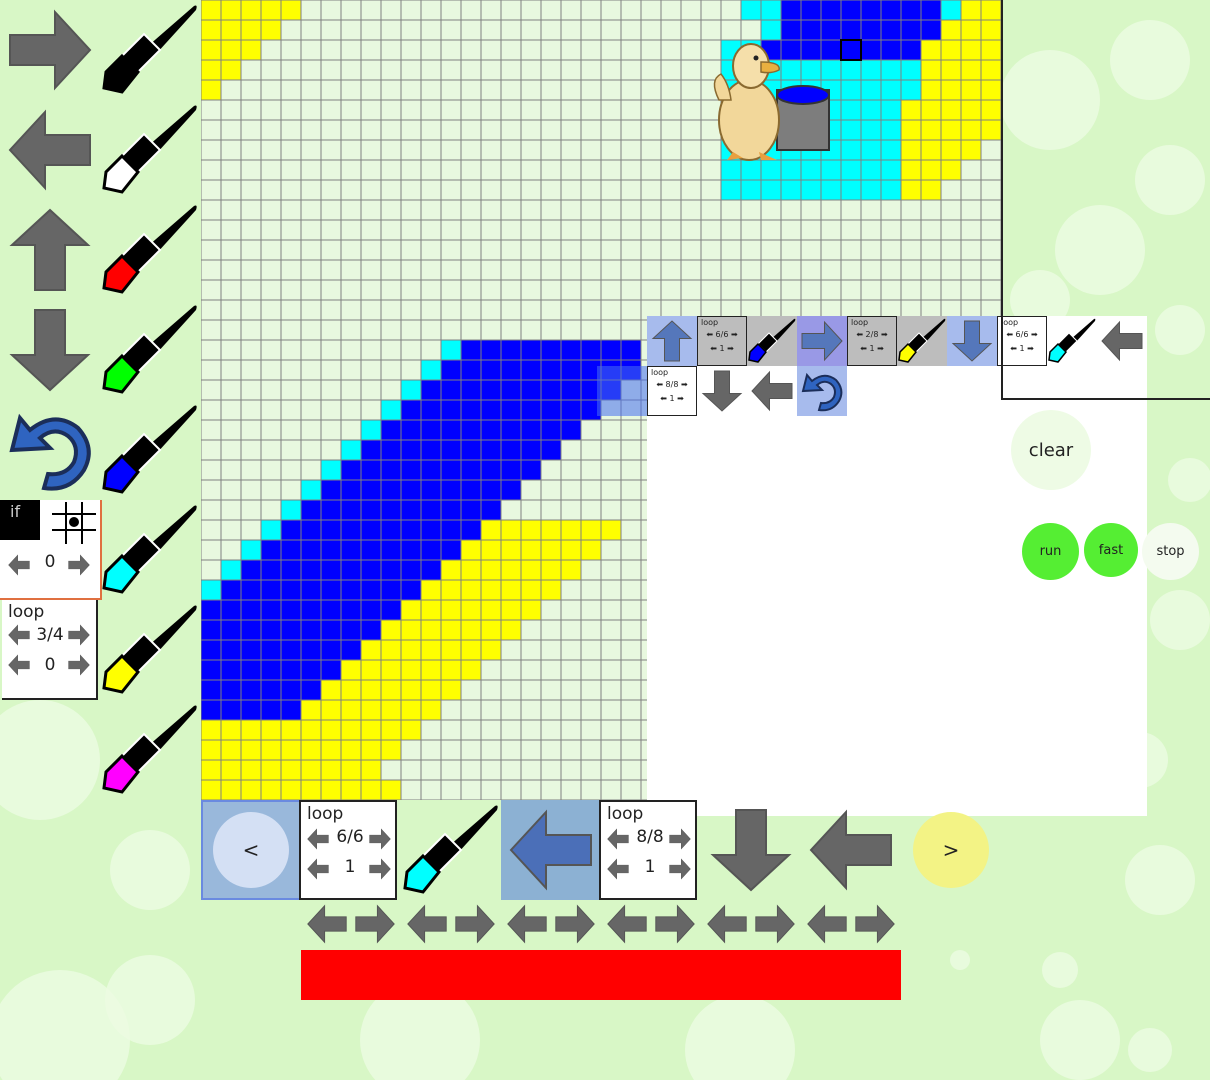 The width and height of the screenshot is (1210, 1080). I want to click on strip-loop-block-1: loop 6/6 1, so click(348, 850).